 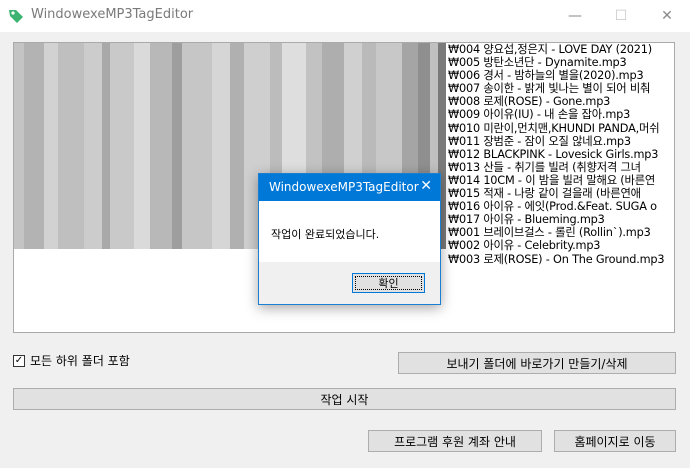 What do you see at coordinates (112, 14) in the screenshot?
I see `window-title: WindowexeMP3TagEditor` at bounding box center [112, 14].